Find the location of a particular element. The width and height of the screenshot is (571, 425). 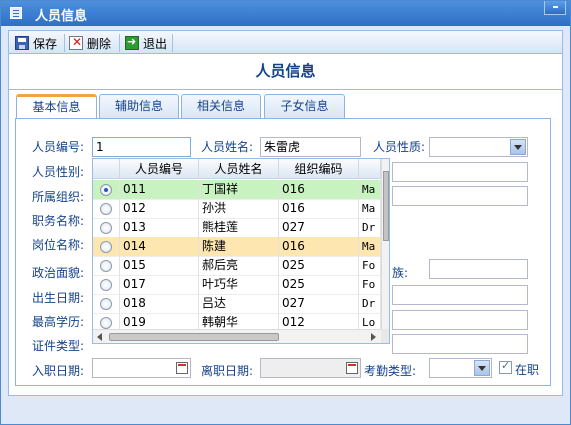

save-icon is located at coordinates (22, 43).